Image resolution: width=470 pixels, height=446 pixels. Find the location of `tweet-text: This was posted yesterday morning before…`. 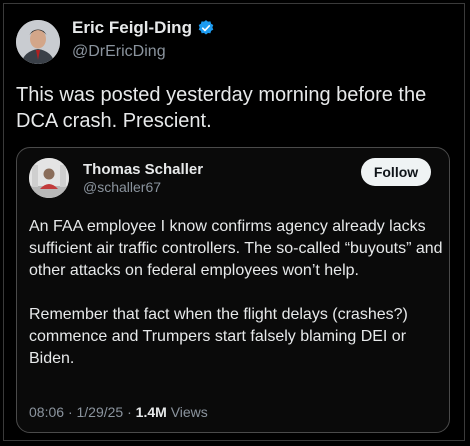

tweet-text: This was posted yesterday morning before… is located at coordinates (221, 108).